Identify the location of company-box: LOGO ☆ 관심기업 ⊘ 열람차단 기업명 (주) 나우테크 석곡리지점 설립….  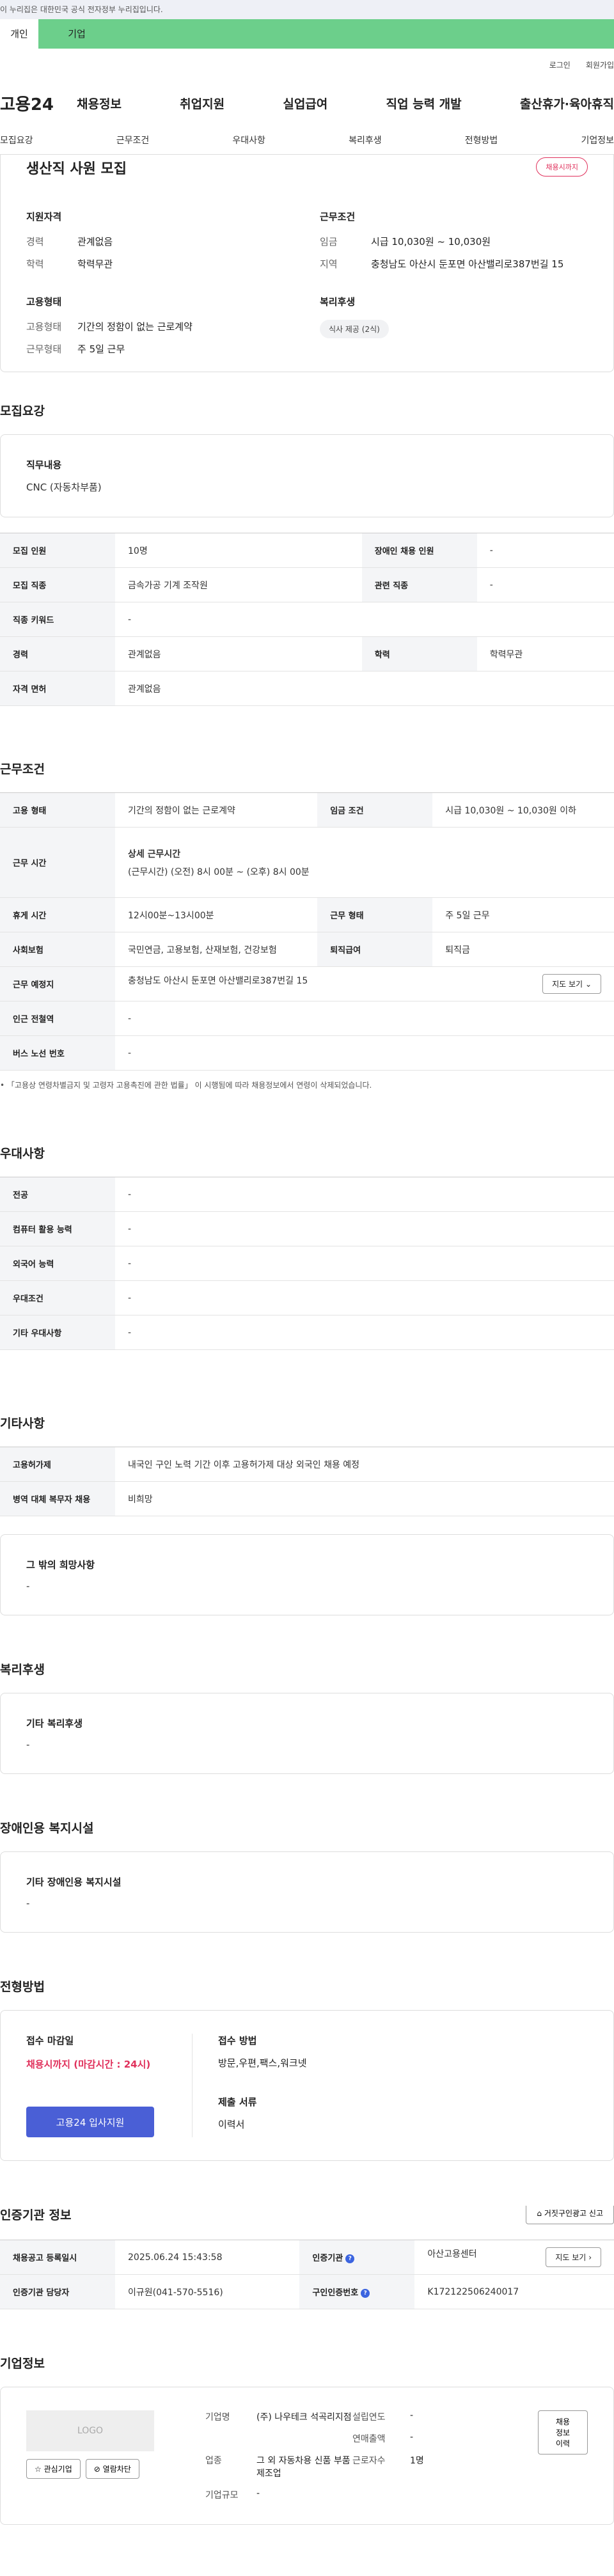
(307, 2456).